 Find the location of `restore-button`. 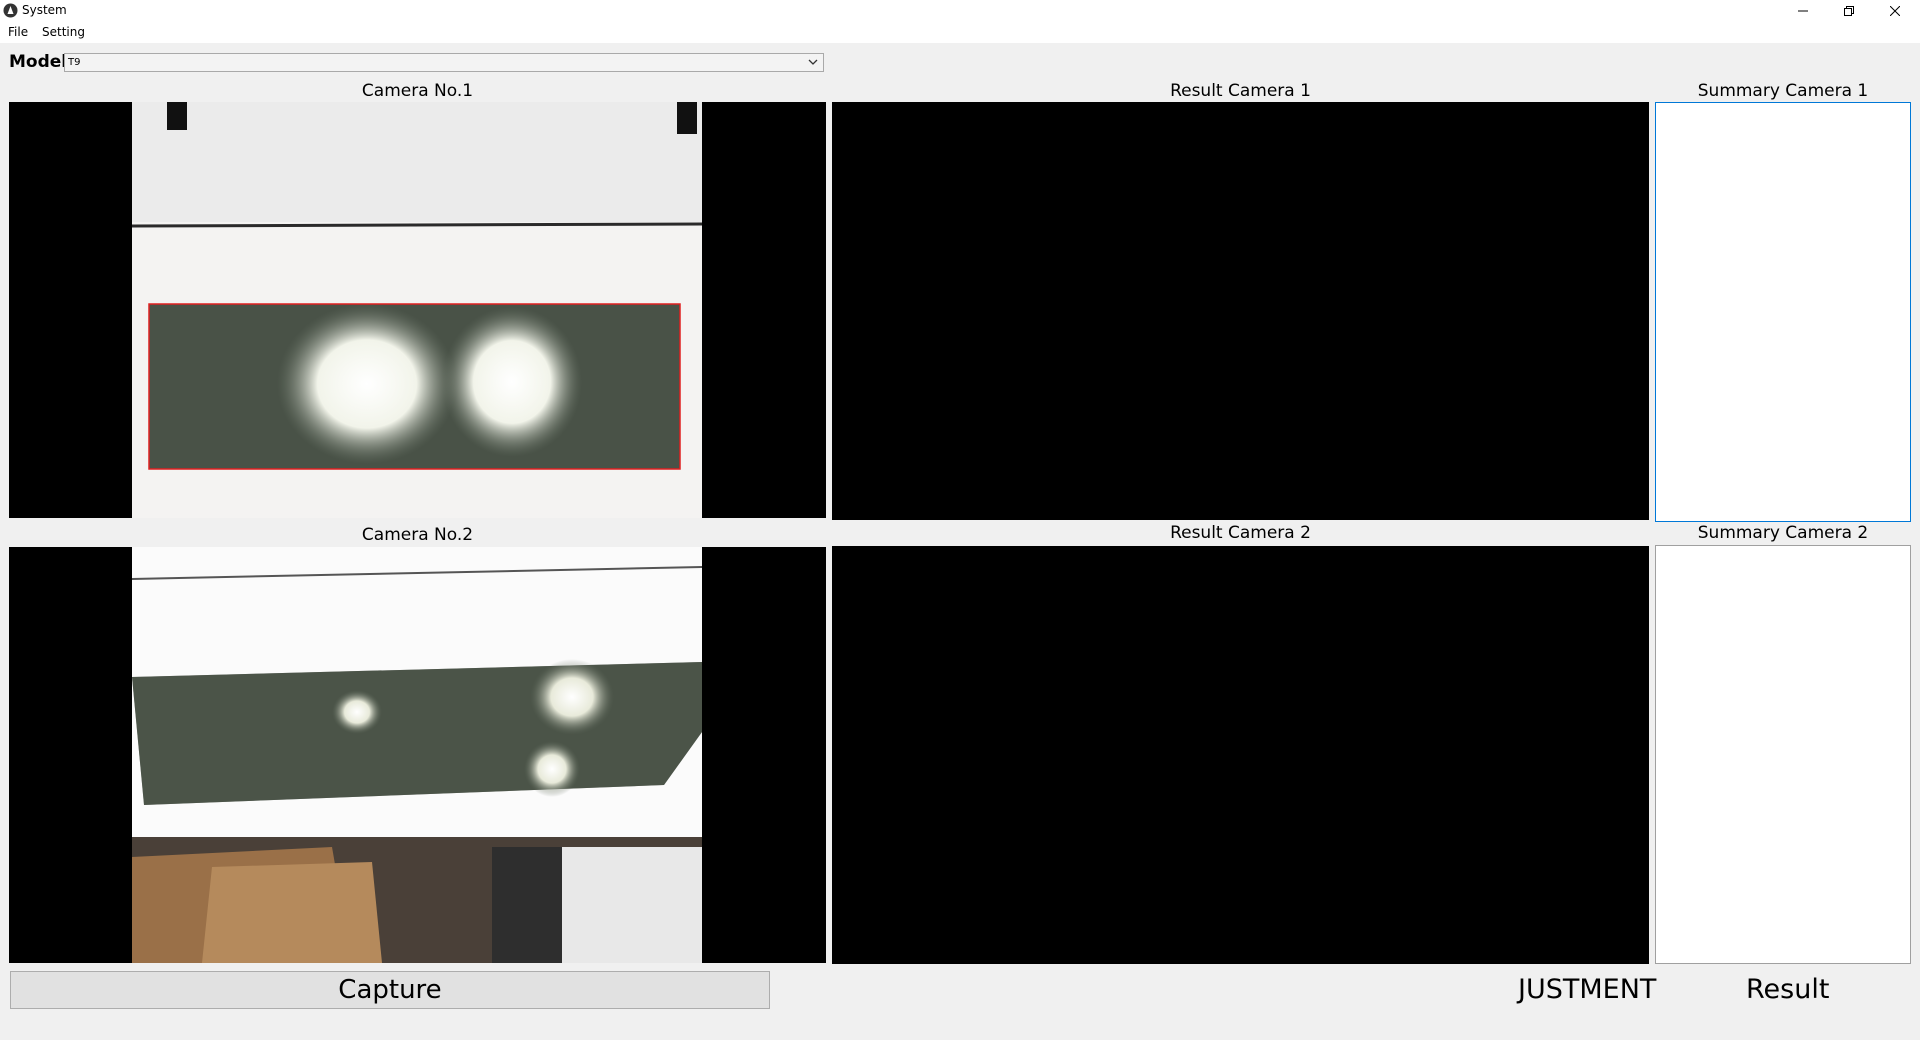

restore-button is located at coordinates (1849, 10).